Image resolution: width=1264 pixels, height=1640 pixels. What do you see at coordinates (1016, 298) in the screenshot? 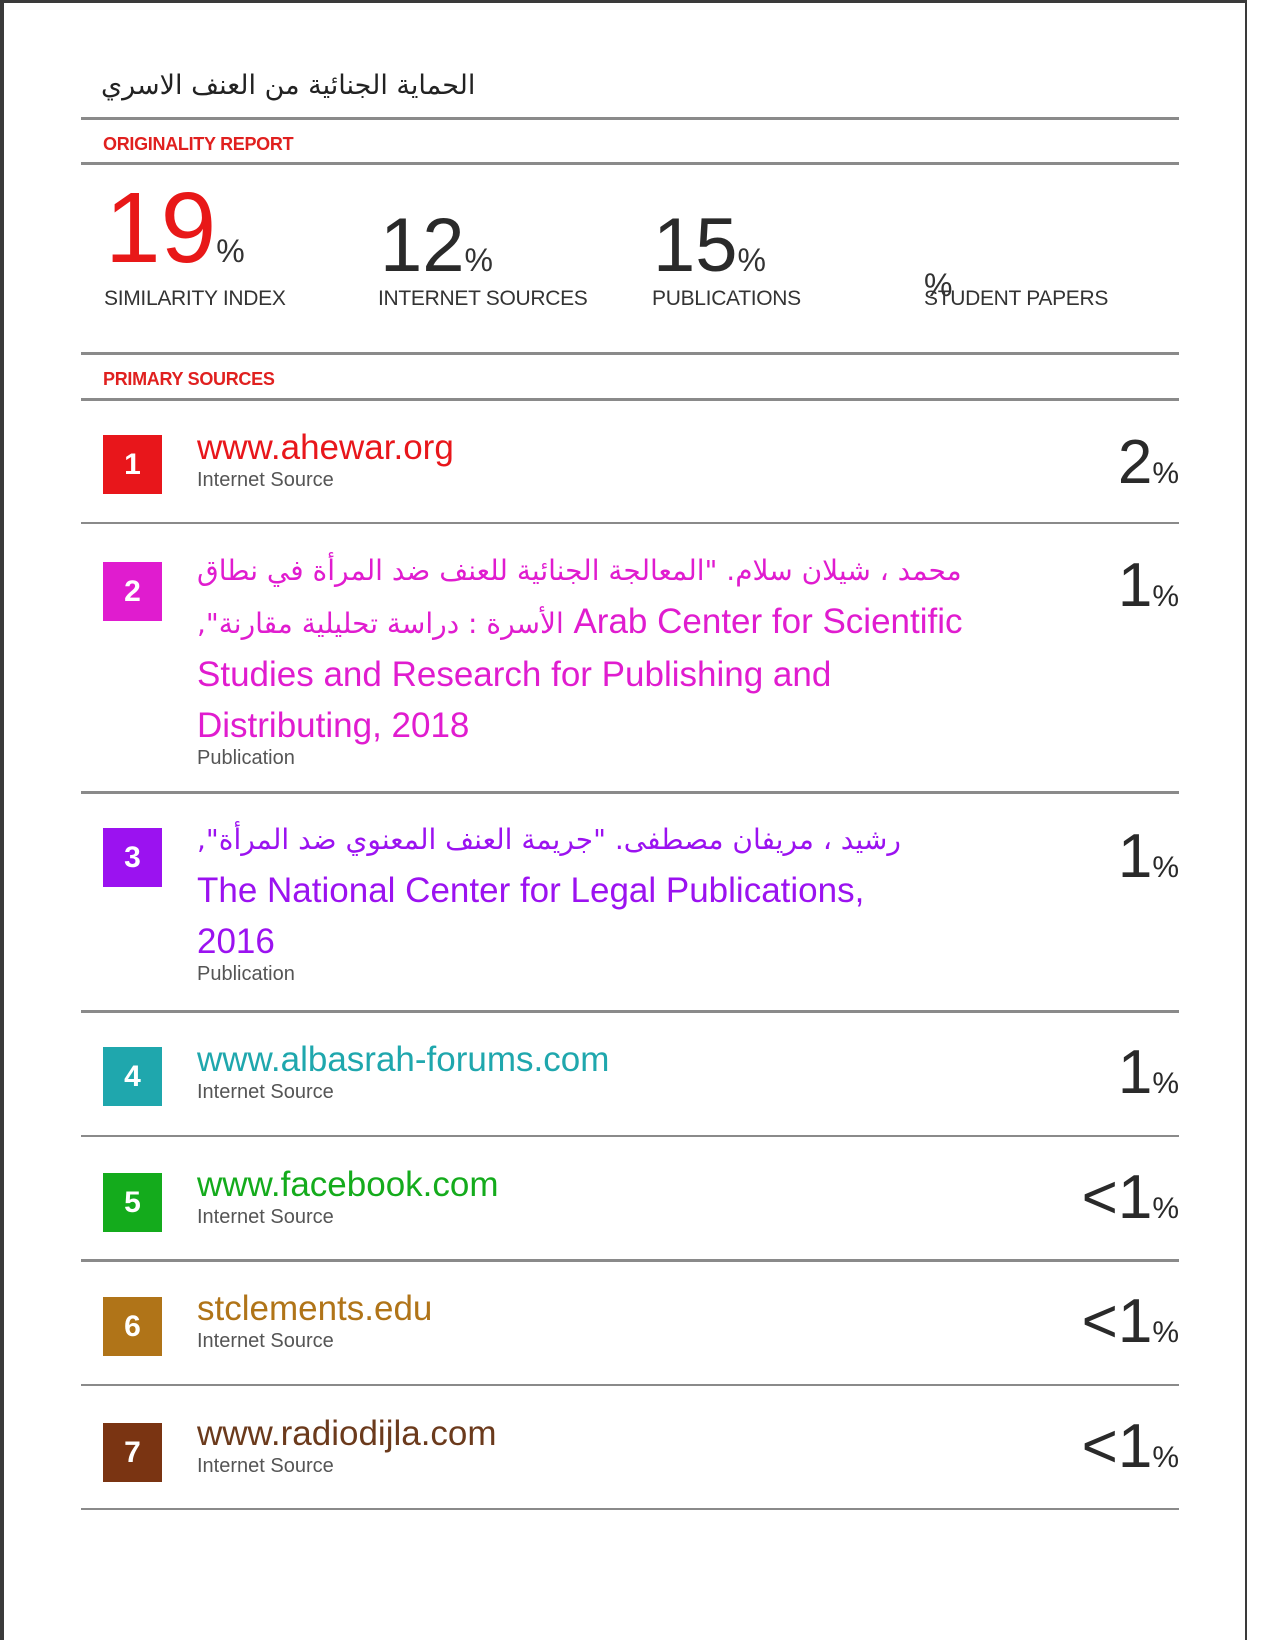
I see `student-papers-label: STUDENT PAPERS` at bounding box center [1016, 298].